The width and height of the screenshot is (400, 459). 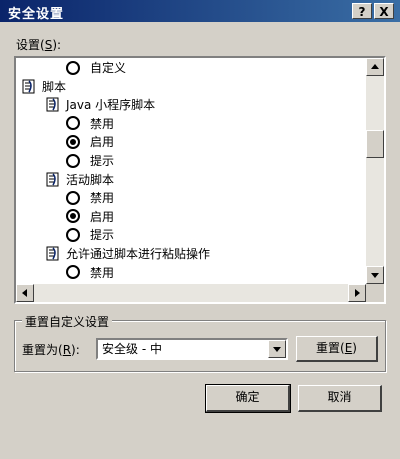 I want to click on window-title: 安全设置, so click(x=36, y=14).